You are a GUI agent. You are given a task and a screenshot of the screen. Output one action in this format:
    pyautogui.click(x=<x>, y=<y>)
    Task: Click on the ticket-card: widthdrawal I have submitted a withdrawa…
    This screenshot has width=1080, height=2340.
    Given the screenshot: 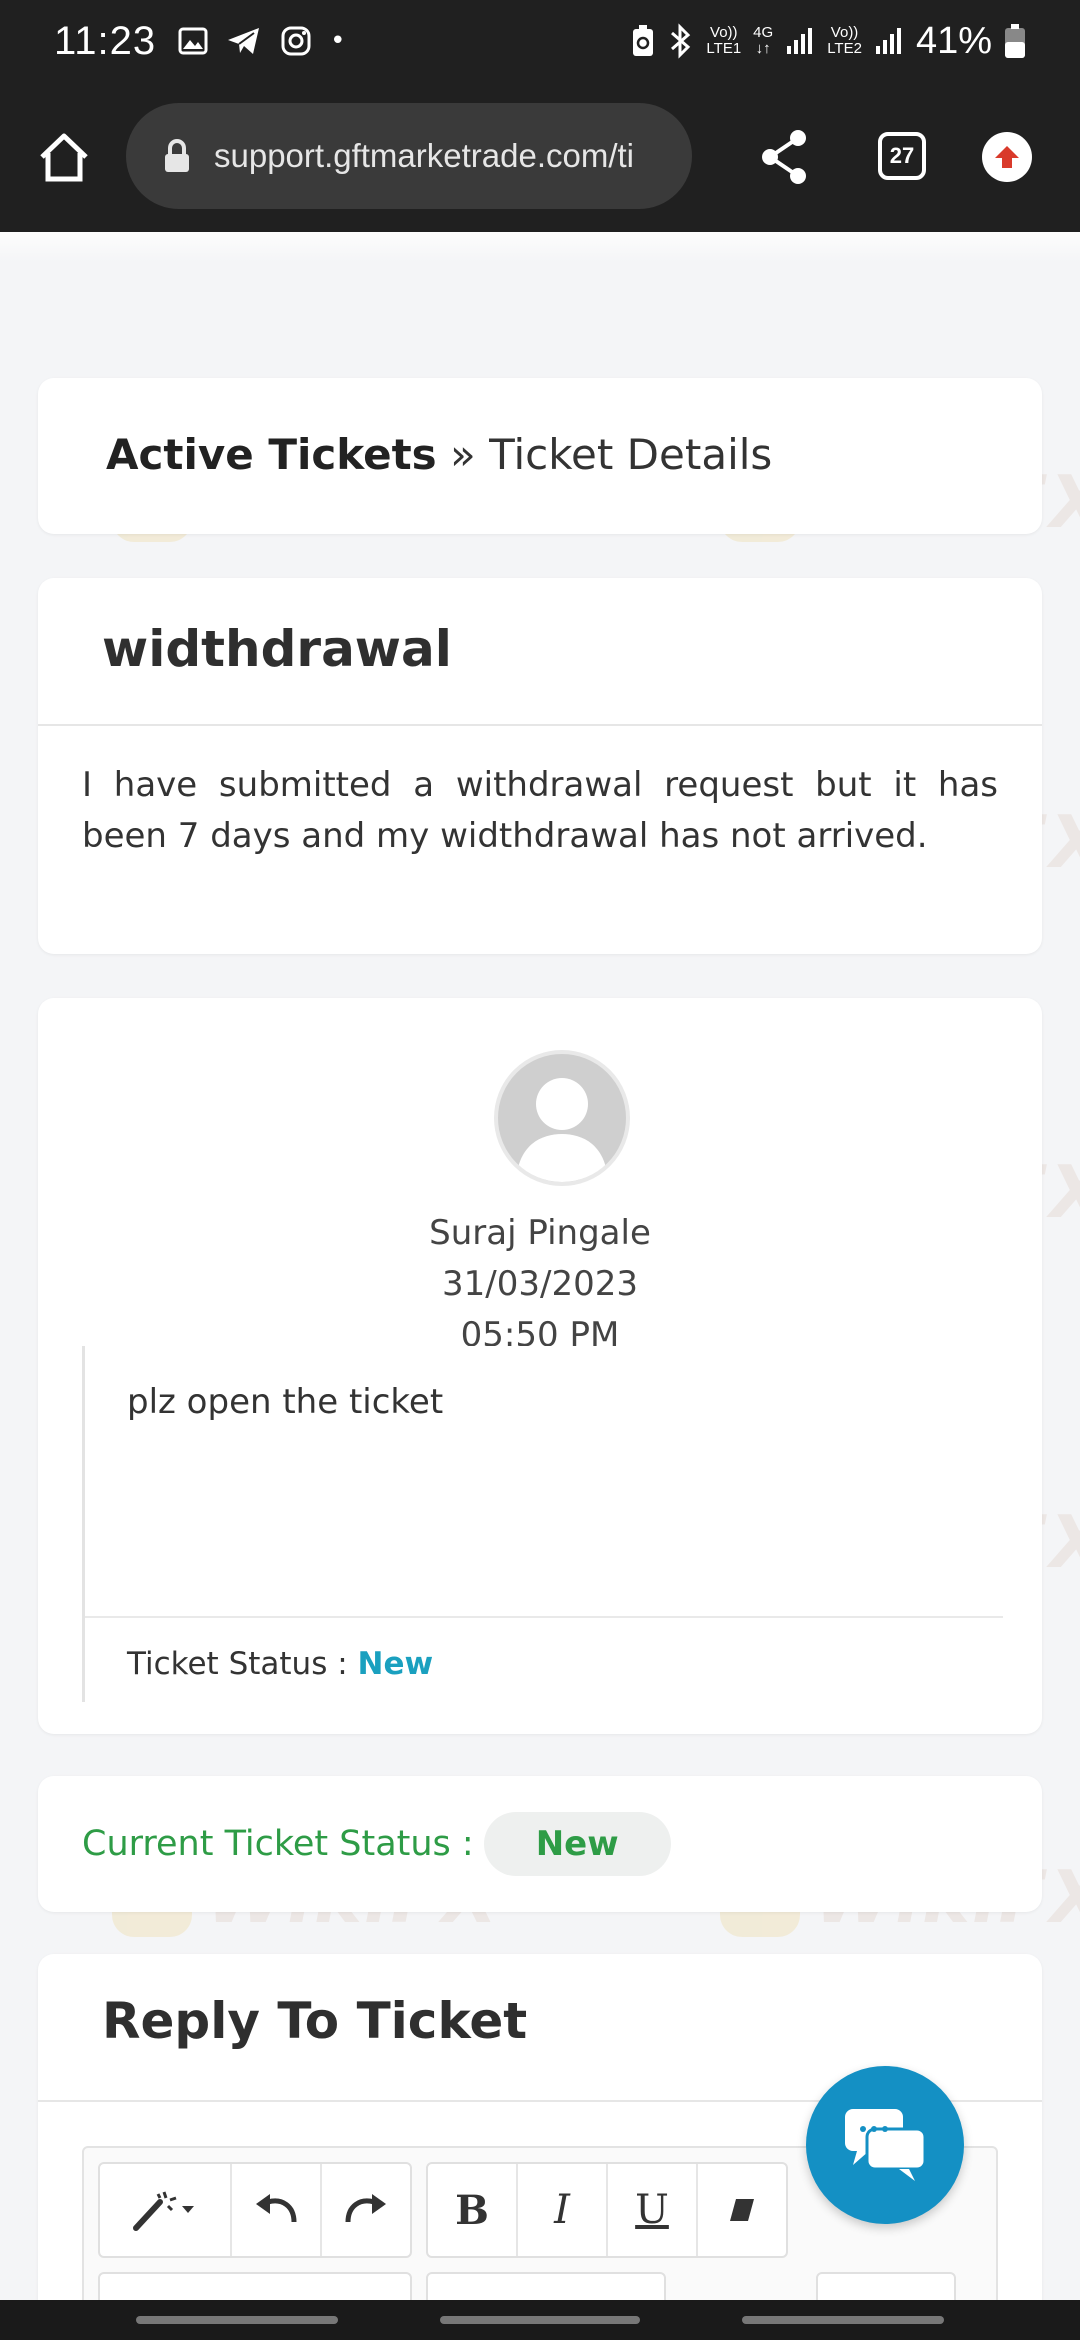 What is the action you would take?
    pyautogui.click(x=540, y=766)
    